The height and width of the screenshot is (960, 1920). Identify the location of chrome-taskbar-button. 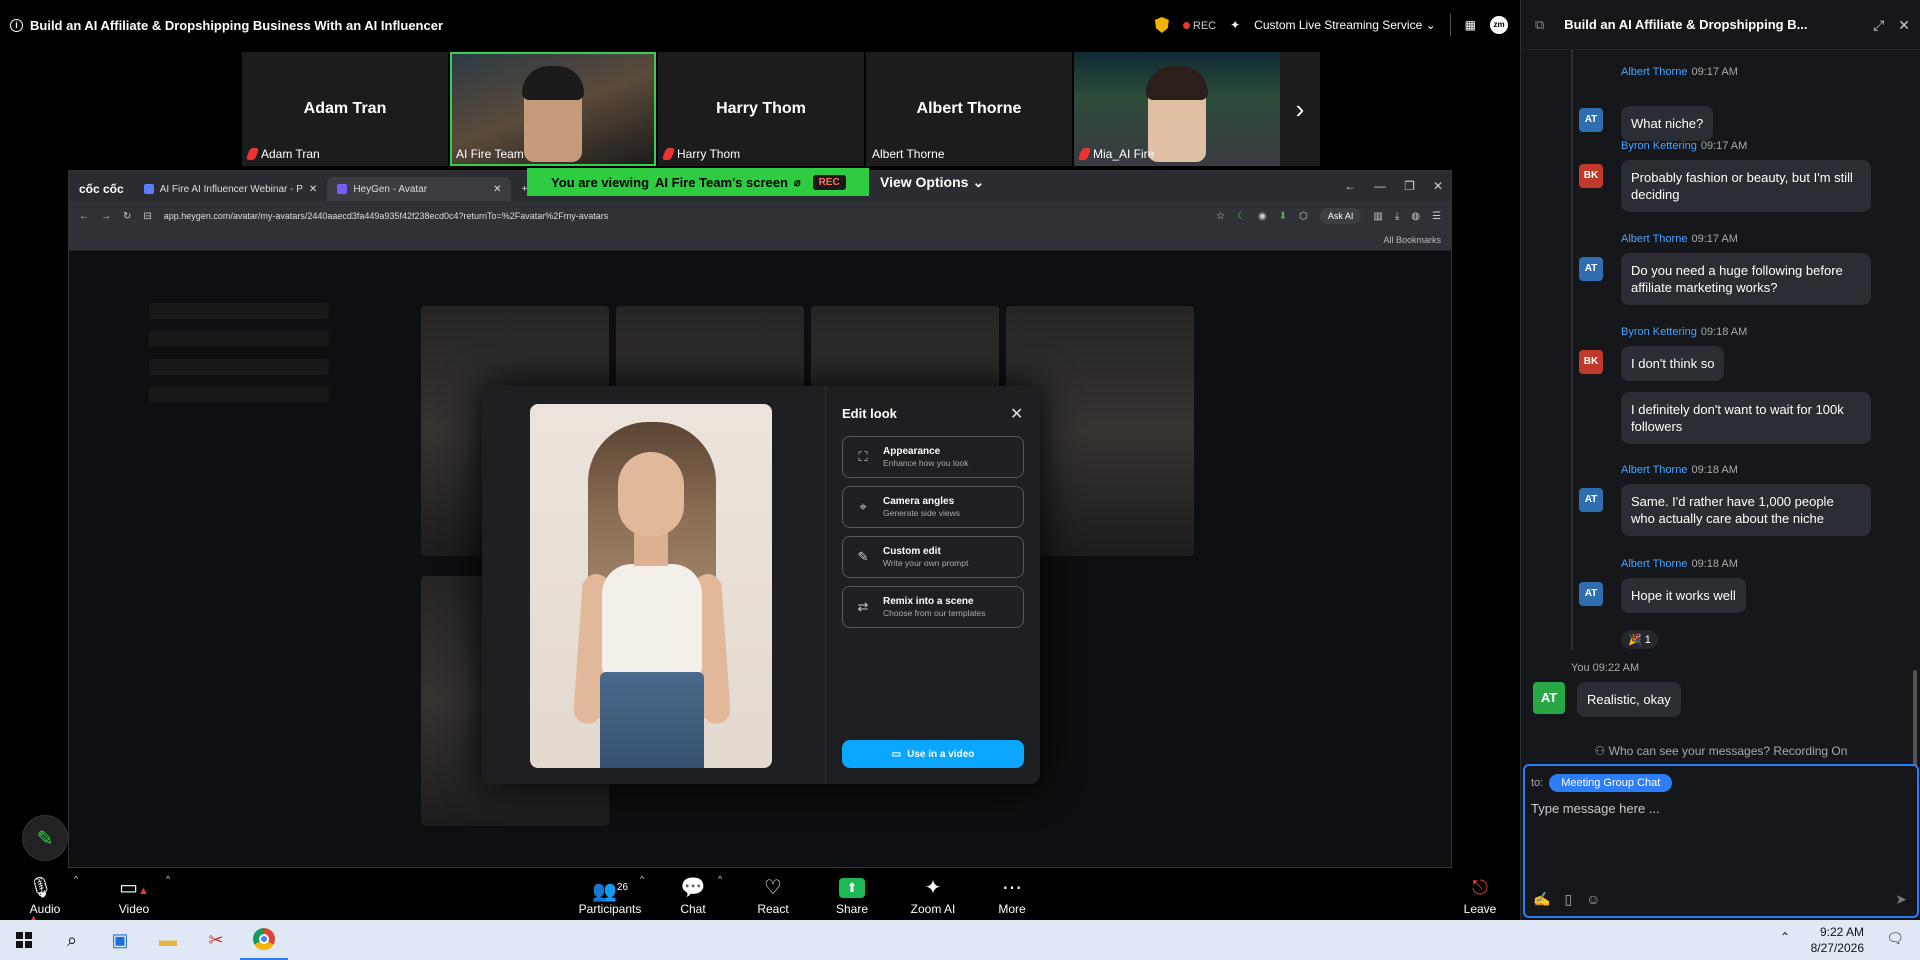
(264, 940).